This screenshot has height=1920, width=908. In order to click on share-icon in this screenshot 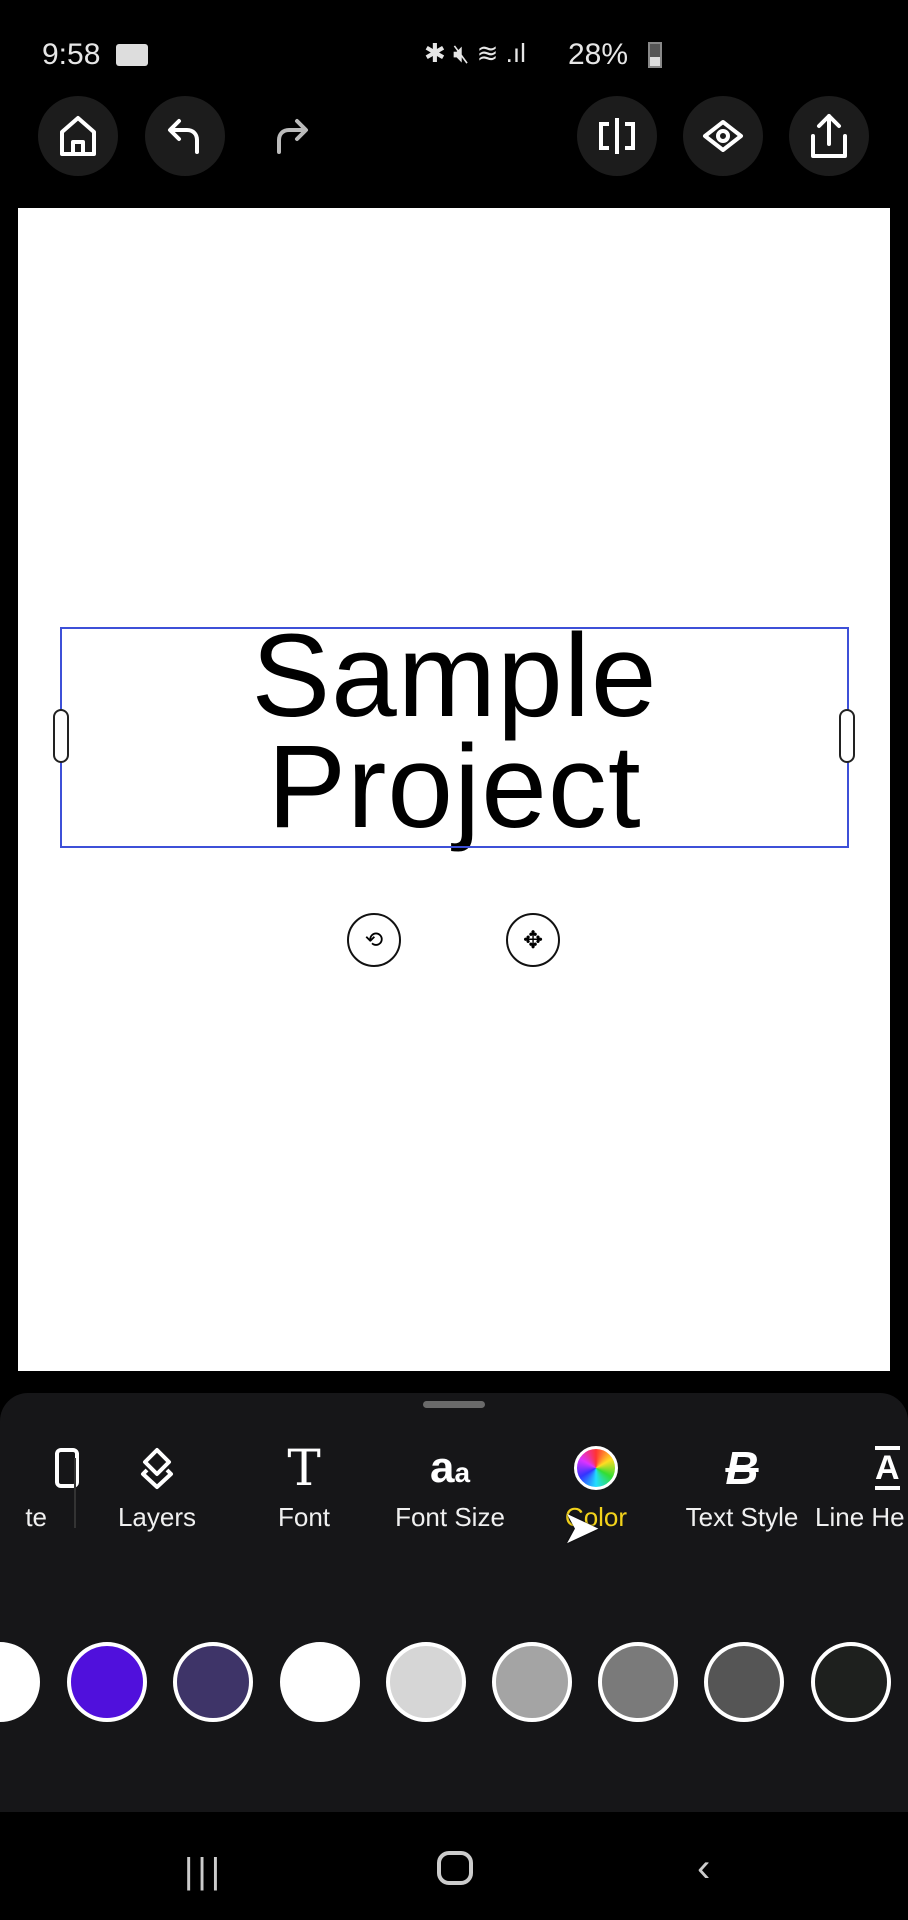, I will do `click(829, 136)`.